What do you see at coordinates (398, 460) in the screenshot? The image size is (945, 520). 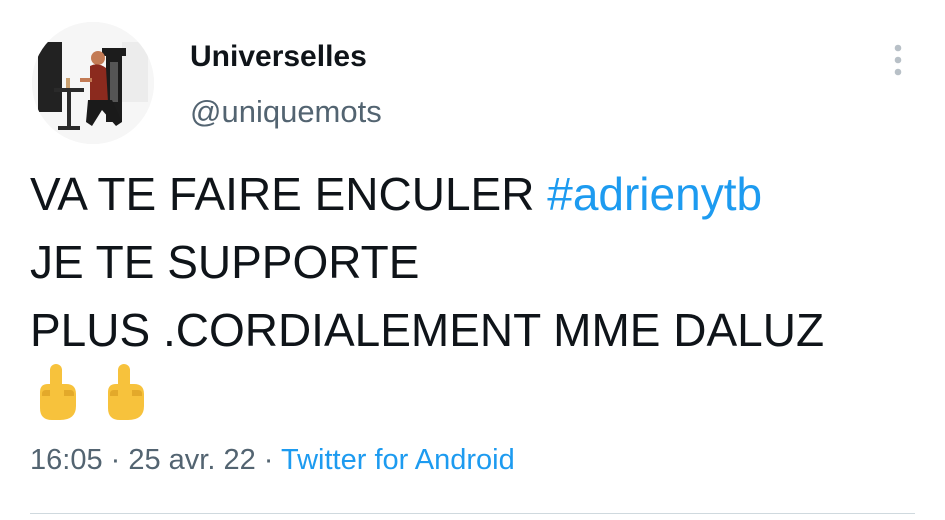 I see `tweet-source-link: Twitter for Android` at bounding box center [398, 460].